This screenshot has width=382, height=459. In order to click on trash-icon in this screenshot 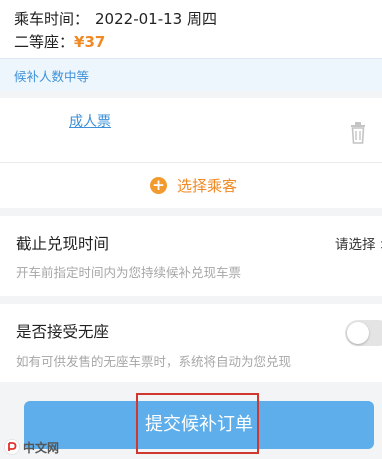, I will do `click(358, 133)`.